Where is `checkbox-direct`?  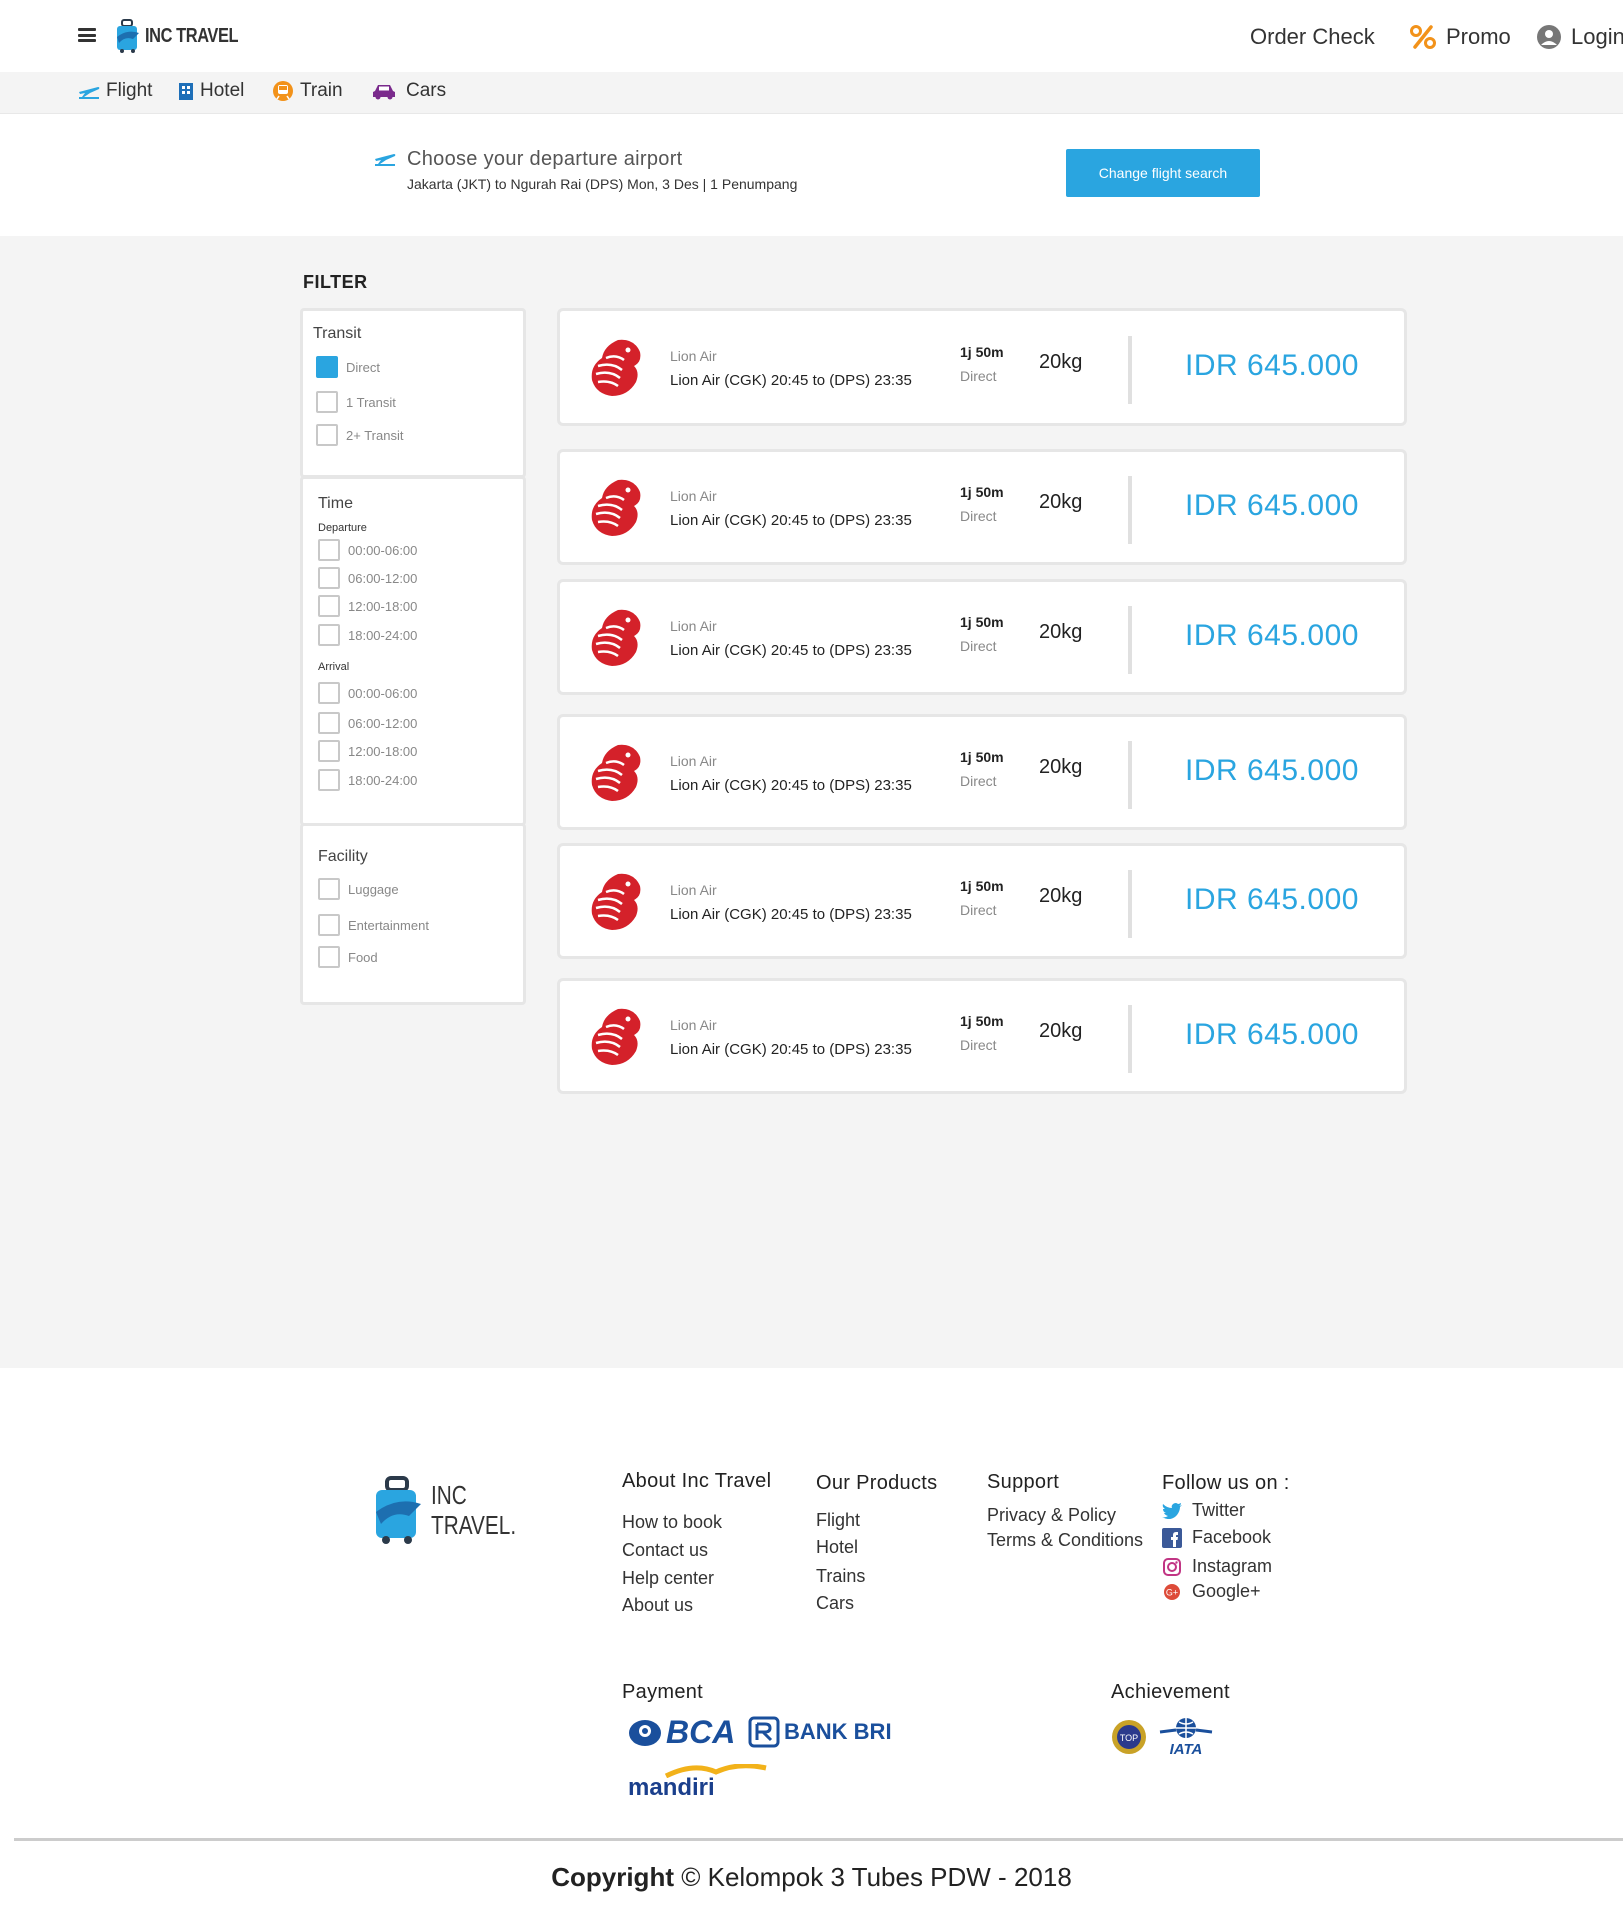
checkbox-direct is located at coordinates (327, 367).